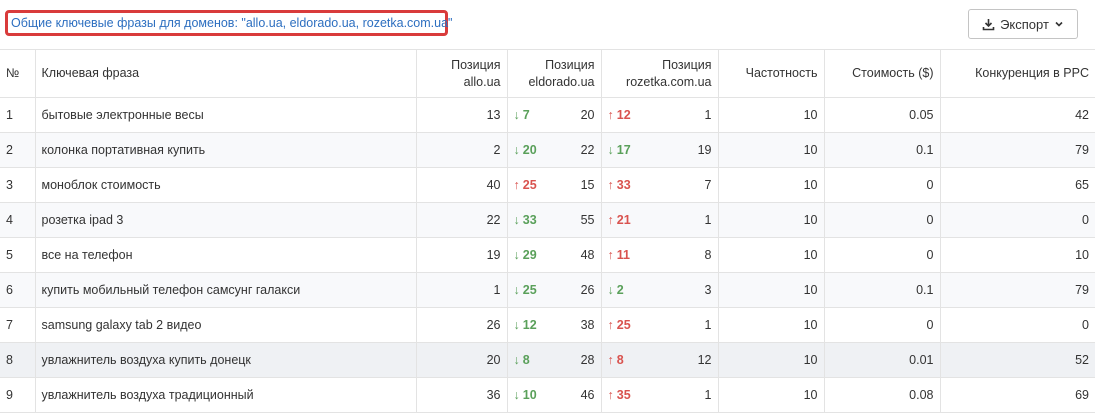  What do you see at coordinates (659, 395) in the screenshot?
I see `position-rozetka: ↑ 35 1` at bounding box center [659, 395].